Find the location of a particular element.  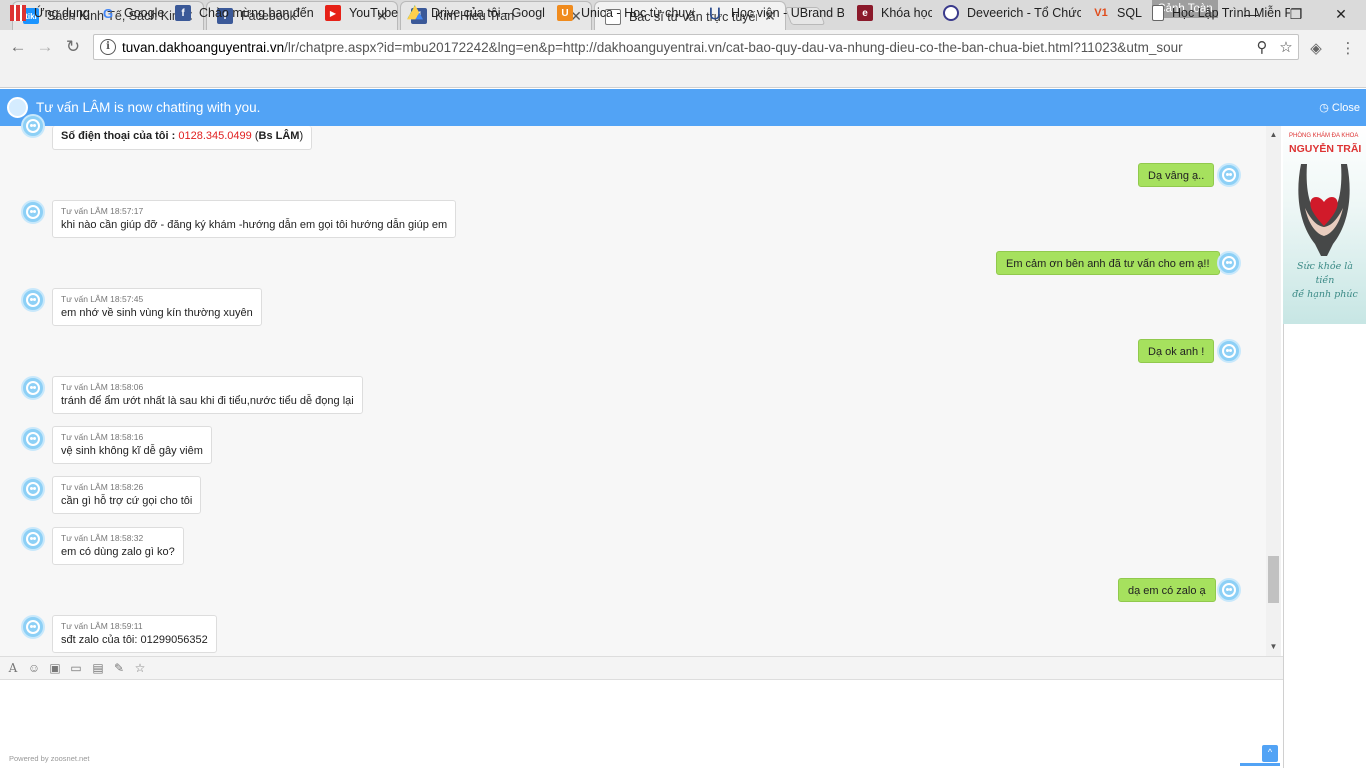

bookmark-facebook: f Chào mừng bạn đến is located at coordinates (244, 13).